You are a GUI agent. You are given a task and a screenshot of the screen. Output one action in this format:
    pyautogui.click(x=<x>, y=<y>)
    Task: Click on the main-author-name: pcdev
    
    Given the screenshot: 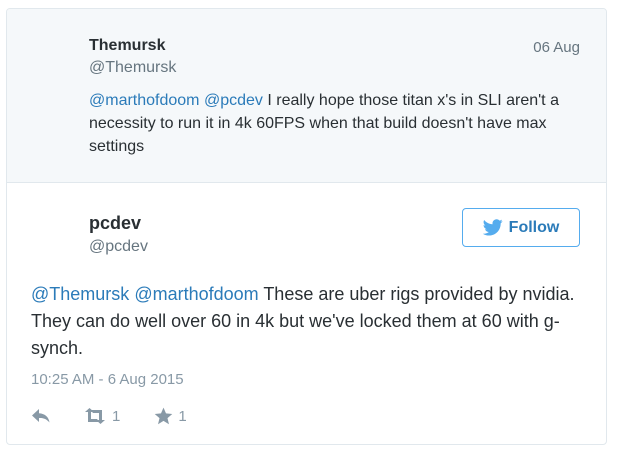 What is the action you would take?
    pyautogui.click(x=115, y=223)
    